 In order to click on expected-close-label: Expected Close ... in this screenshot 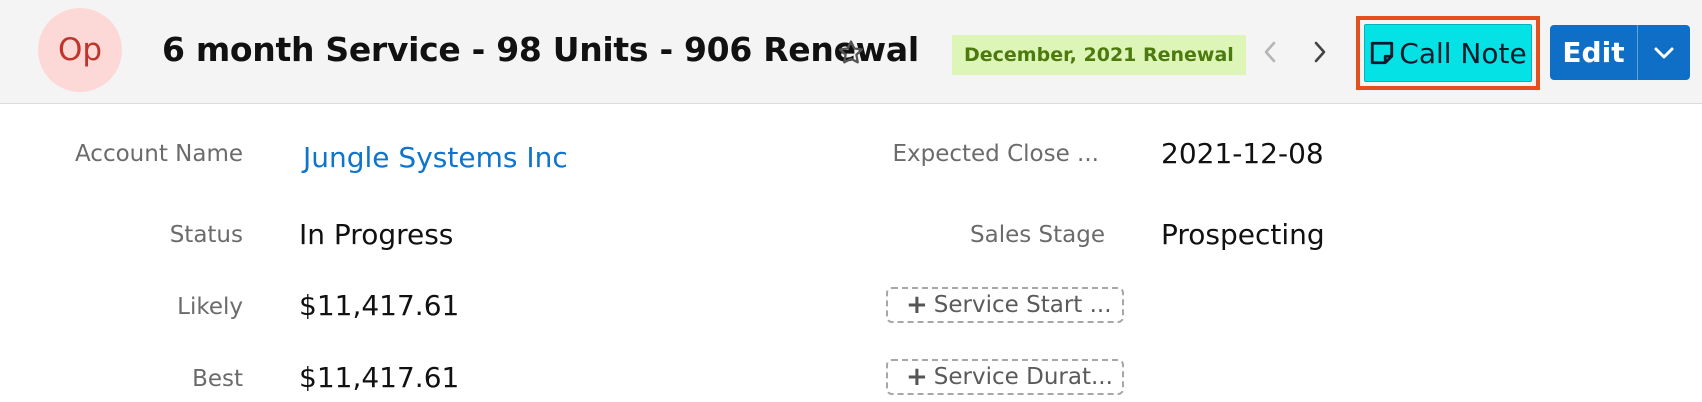, I will do `click(995, 154)`.